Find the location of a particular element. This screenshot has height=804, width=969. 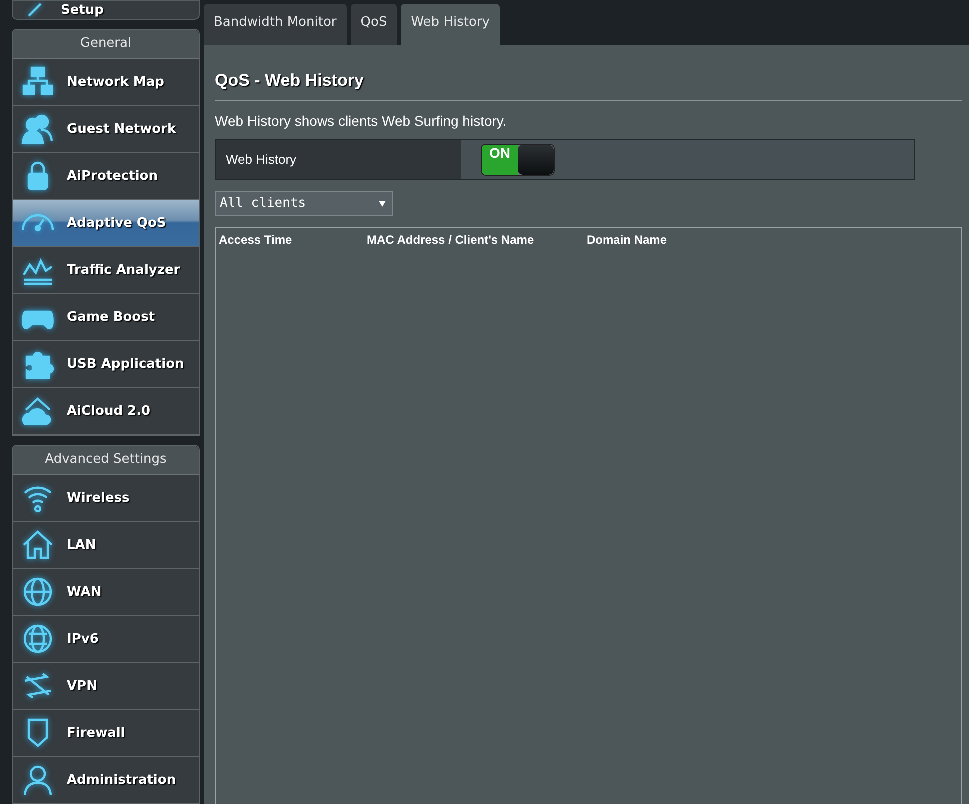

gauge-icon is located at coordinates (38, 223).